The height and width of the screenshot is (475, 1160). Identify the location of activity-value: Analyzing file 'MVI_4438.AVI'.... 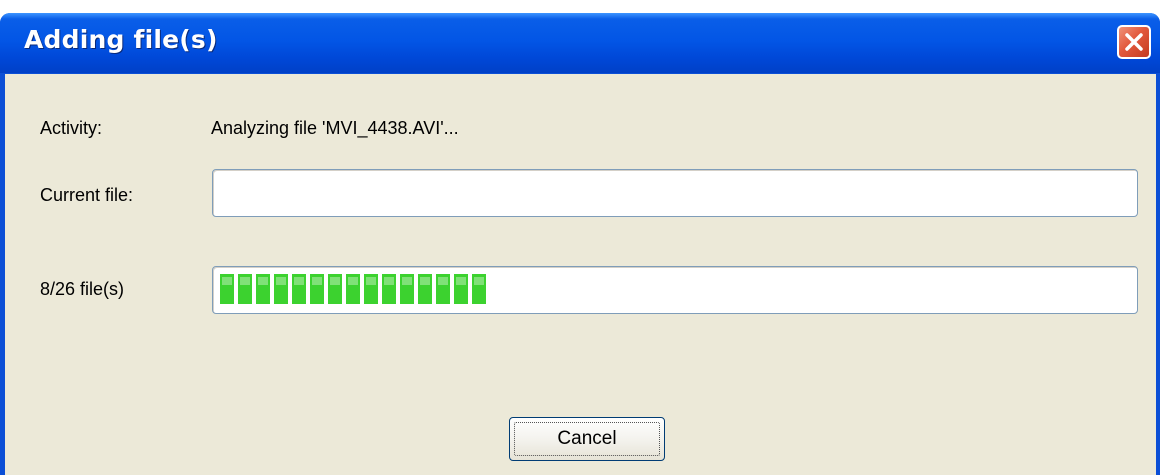
(335, 128).